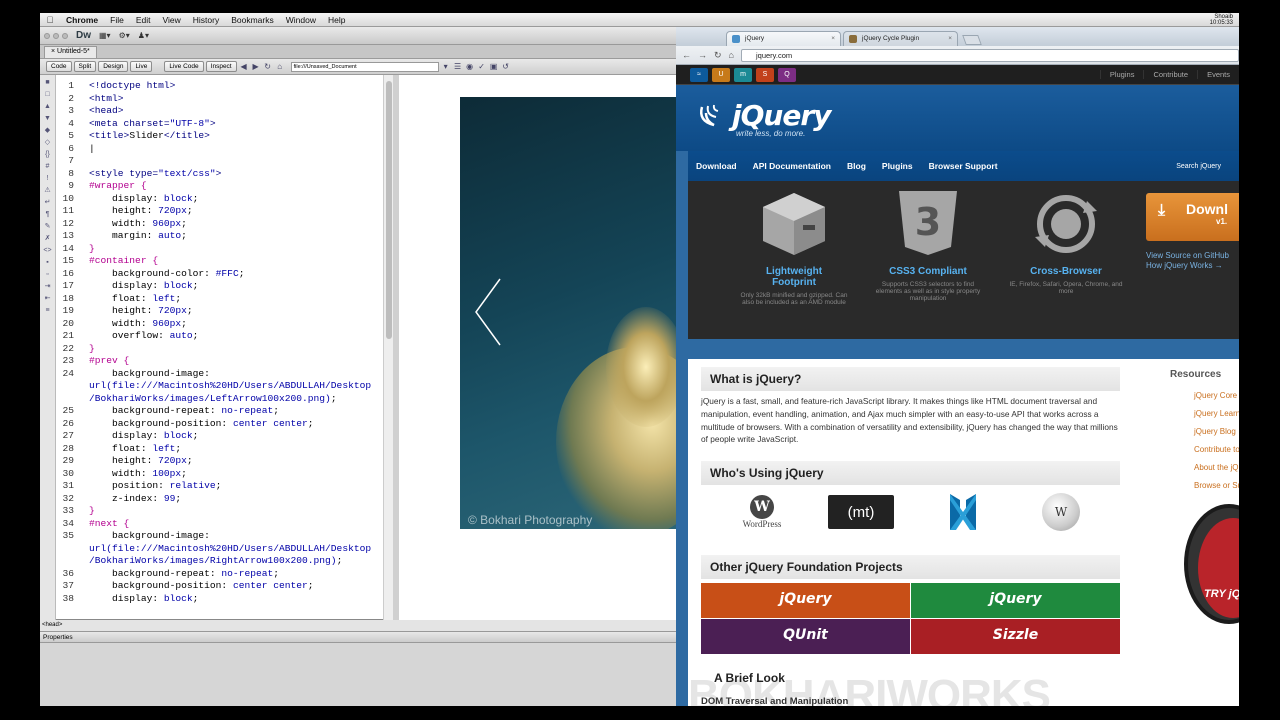  What do you see at coordinates (143, 20) in the screenshot?
I see `menu-edit: Edit` at bounding box center [143, 20].